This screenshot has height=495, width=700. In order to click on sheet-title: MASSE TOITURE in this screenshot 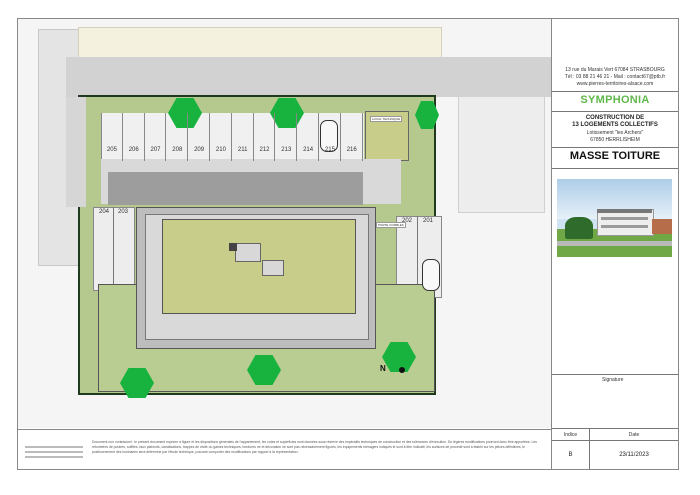, I will do `click(615, 156)`.